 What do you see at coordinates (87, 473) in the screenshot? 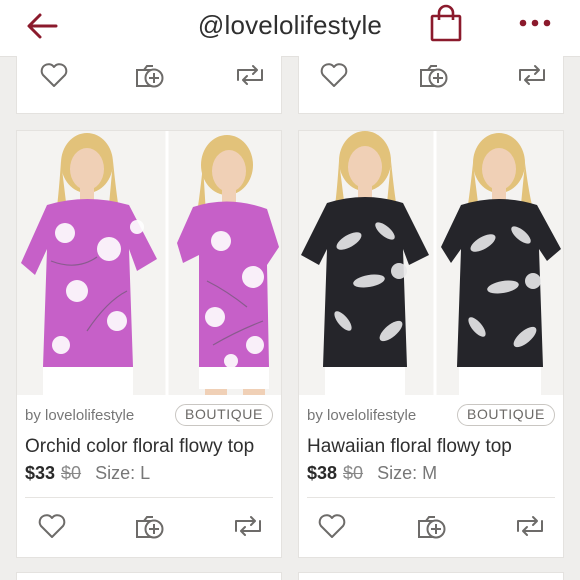
I see `price-line: $33 $0 Size: L` at bounding box center [87, 473].